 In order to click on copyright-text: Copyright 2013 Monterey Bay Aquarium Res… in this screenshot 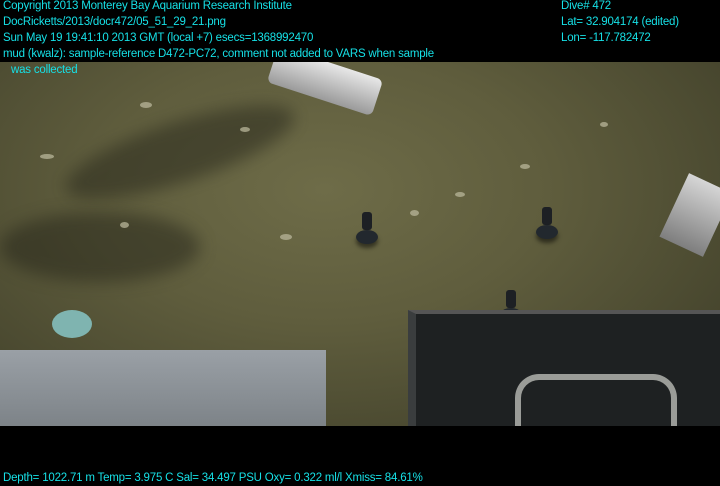, I will do `click(147, 6)`.